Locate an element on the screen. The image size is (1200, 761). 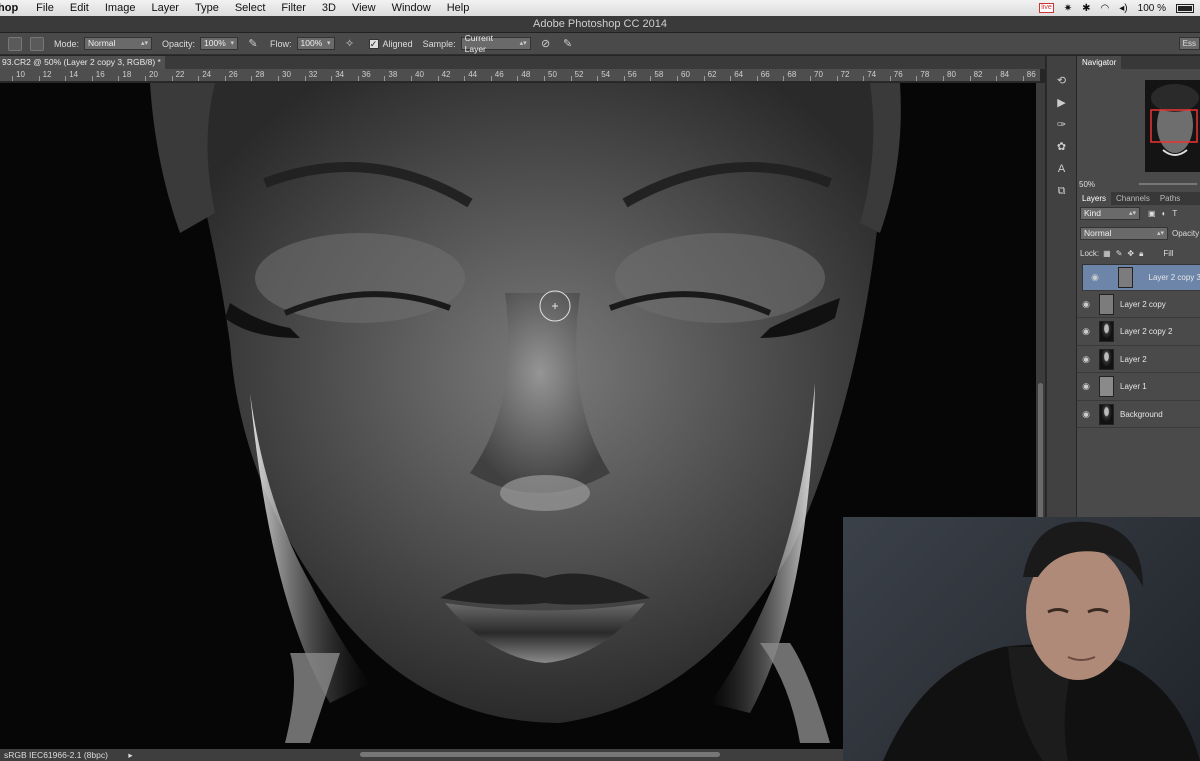
lock-all-icon: 🔒︎ is located at coordinates (1141, 254).